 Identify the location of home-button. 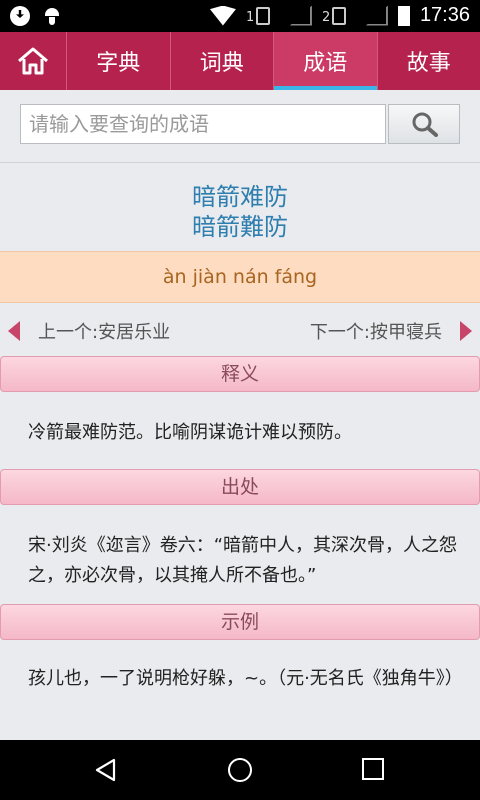
(33, 61).